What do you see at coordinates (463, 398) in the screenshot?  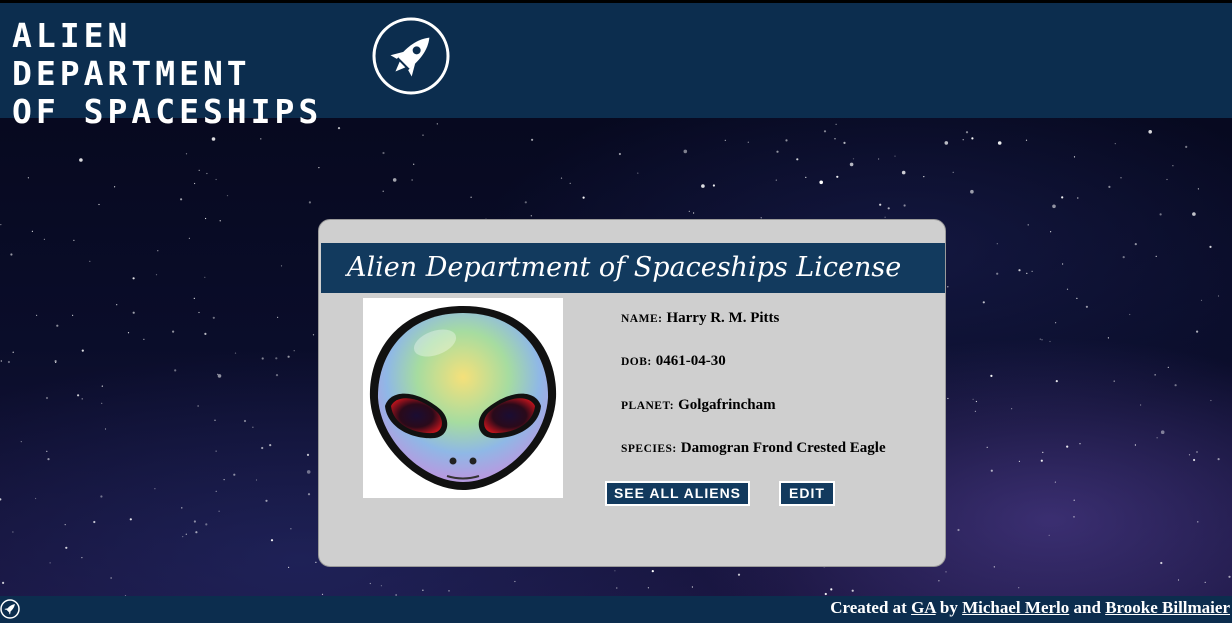 I see `alien-head-image` at bounding box center [463, 398].